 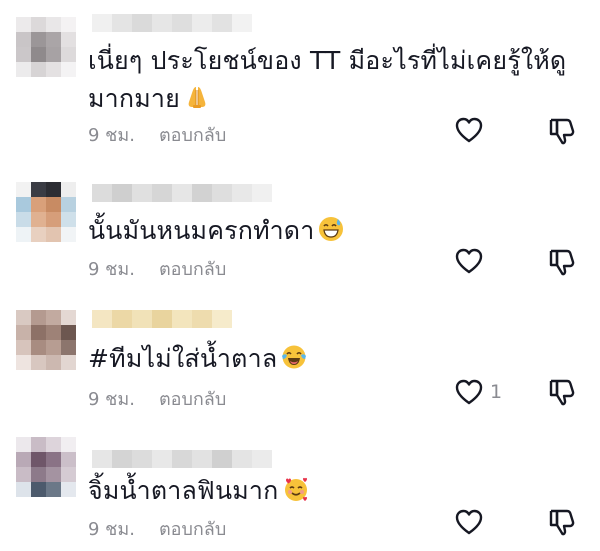 I want to click on comment-text: #ทีมไม่ใส่น้ำตาล, so click(x=197, y=359).